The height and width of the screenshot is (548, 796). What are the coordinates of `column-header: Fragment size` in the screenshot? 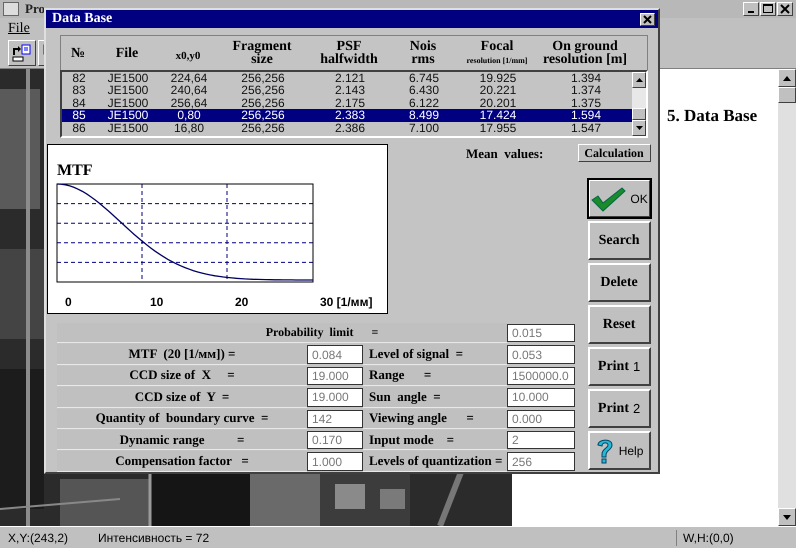 It's located at (262, 53).